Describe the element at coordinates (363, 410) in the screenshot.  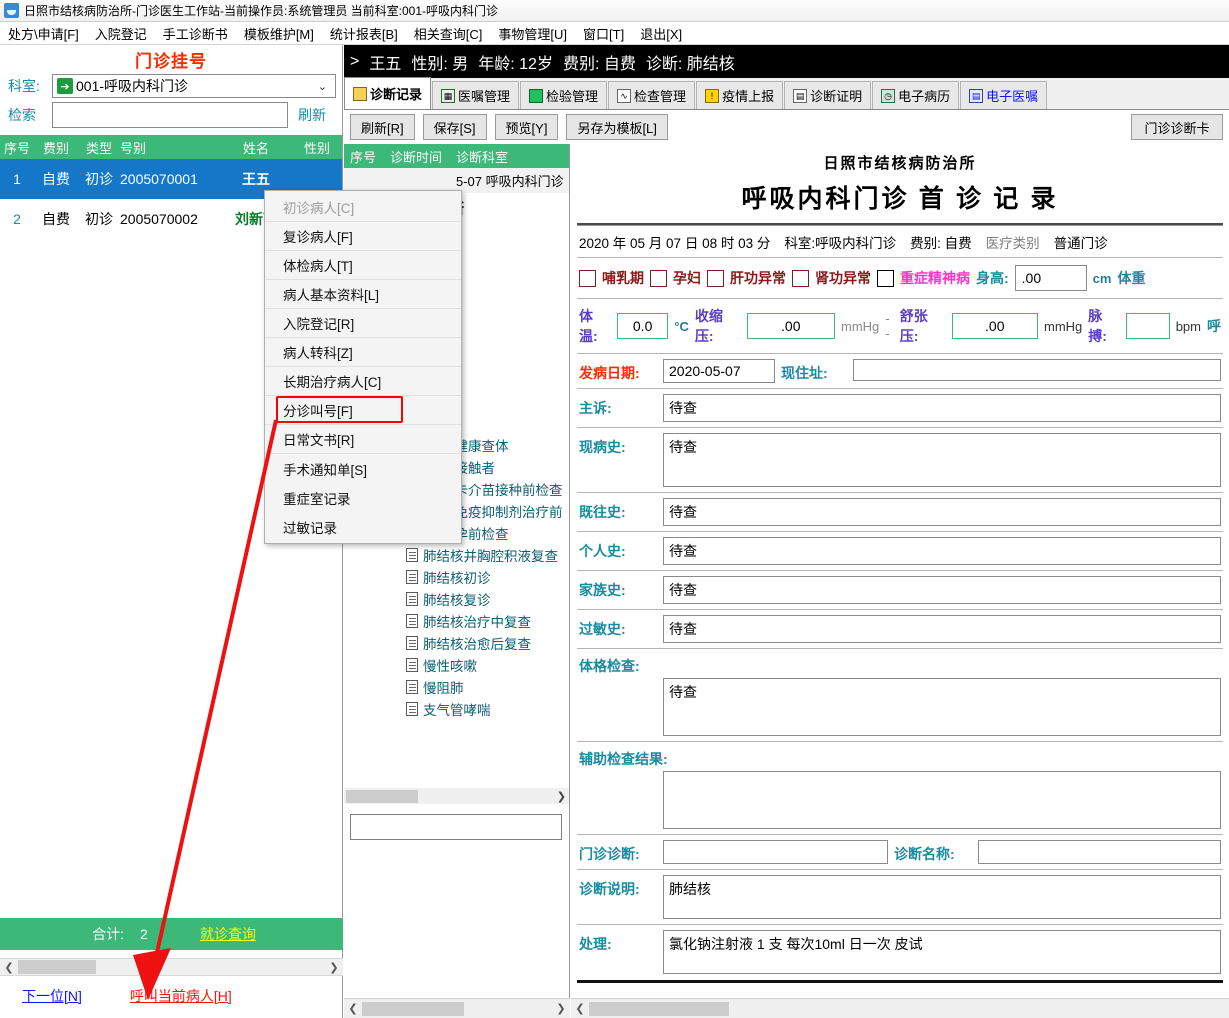
I see `context-menu-item-triage-call: 分诊叫号[F]` at that location.